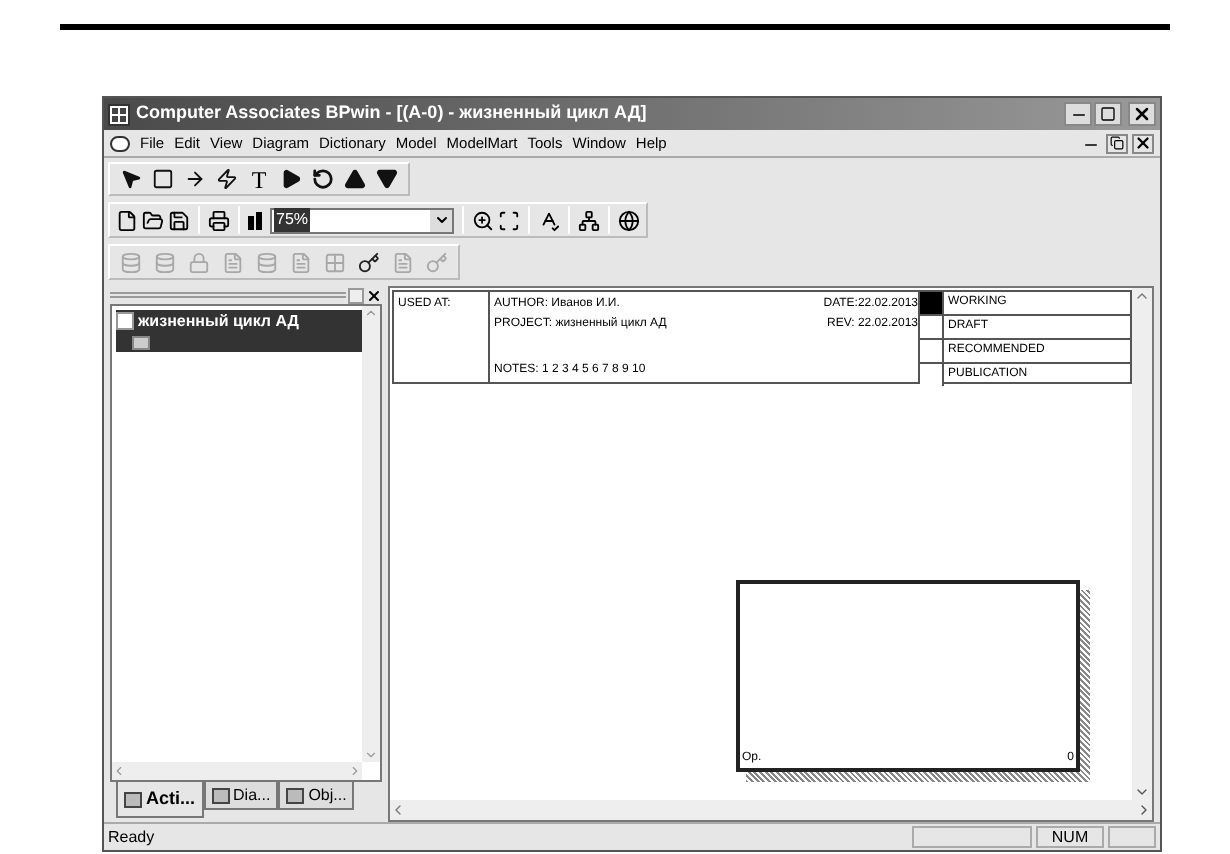  Describe the element at coordinates (119, 114) in the screenshot. I see `app-icon` at that location.